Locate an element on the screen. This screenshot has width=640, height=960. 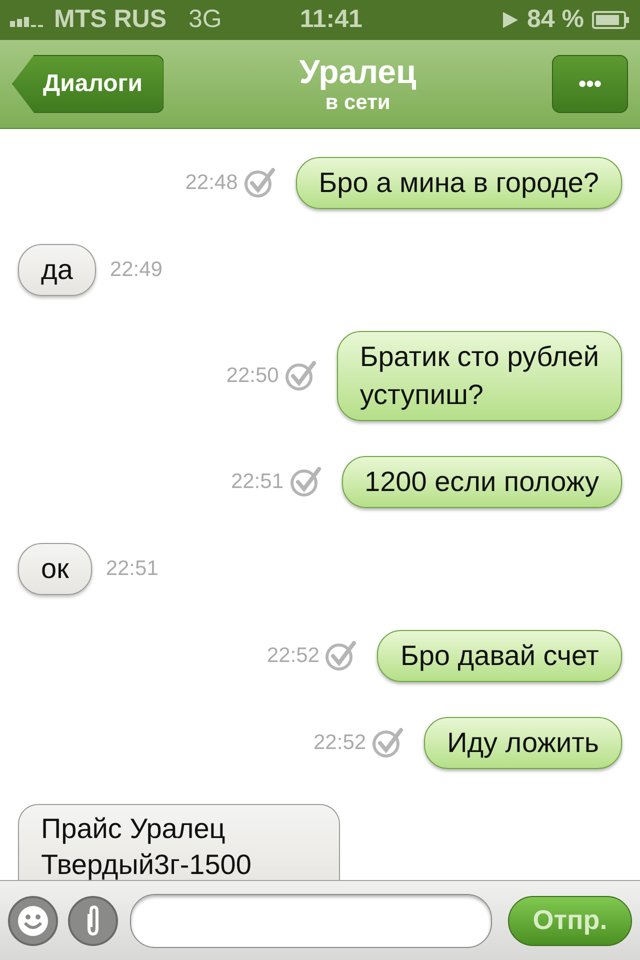
network-type: 3G is located at coordinates (205, 19).